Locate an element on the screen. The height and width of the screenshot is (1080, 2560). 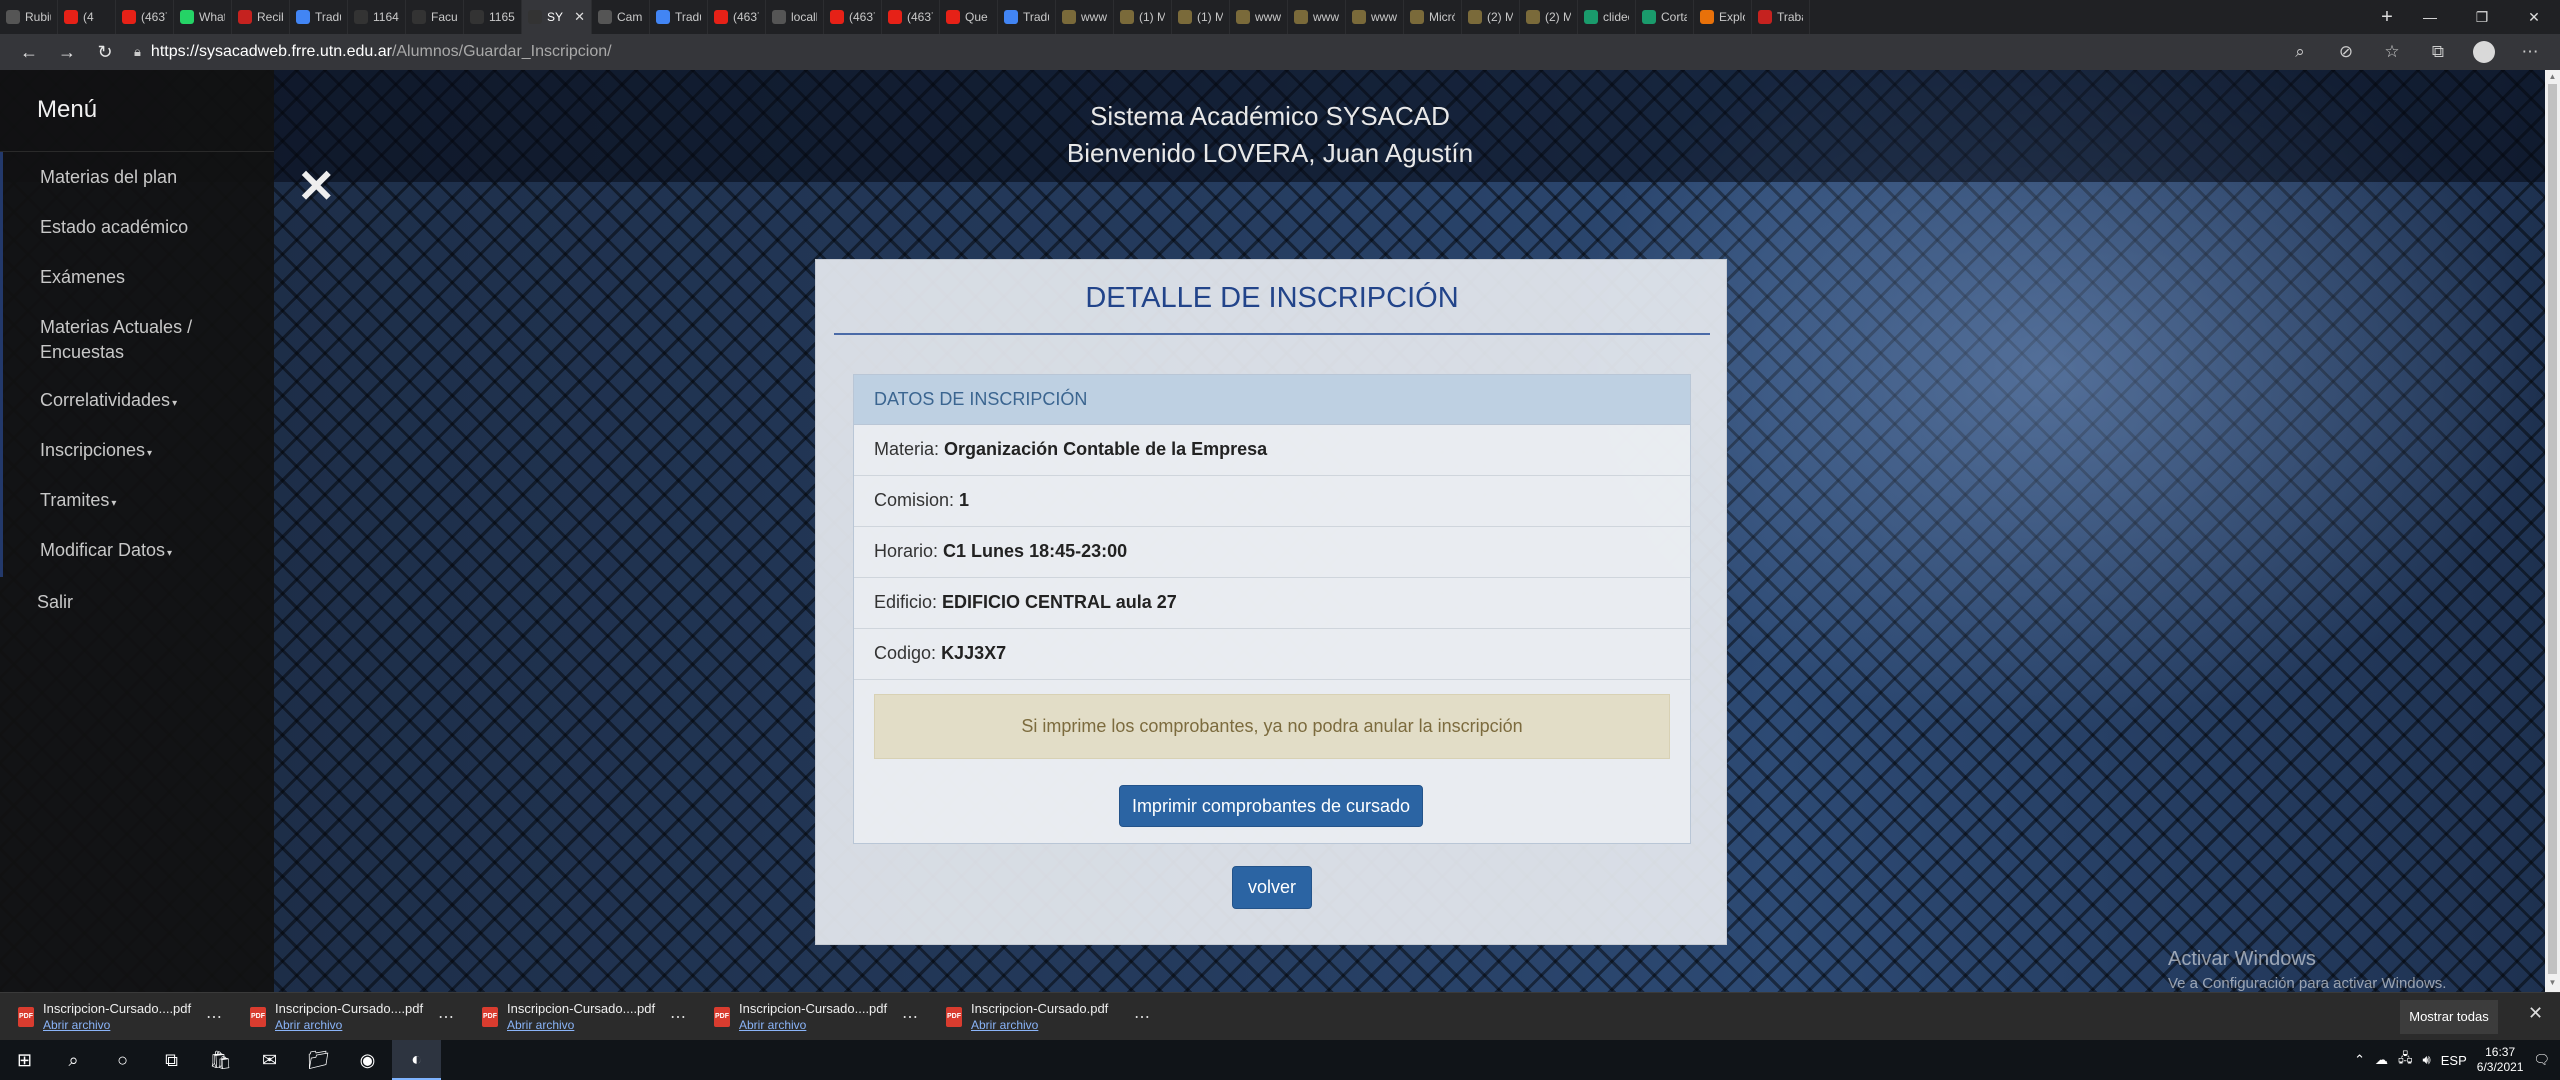
tracking-icon: ⊘ is located at coordinates (2346, 52).